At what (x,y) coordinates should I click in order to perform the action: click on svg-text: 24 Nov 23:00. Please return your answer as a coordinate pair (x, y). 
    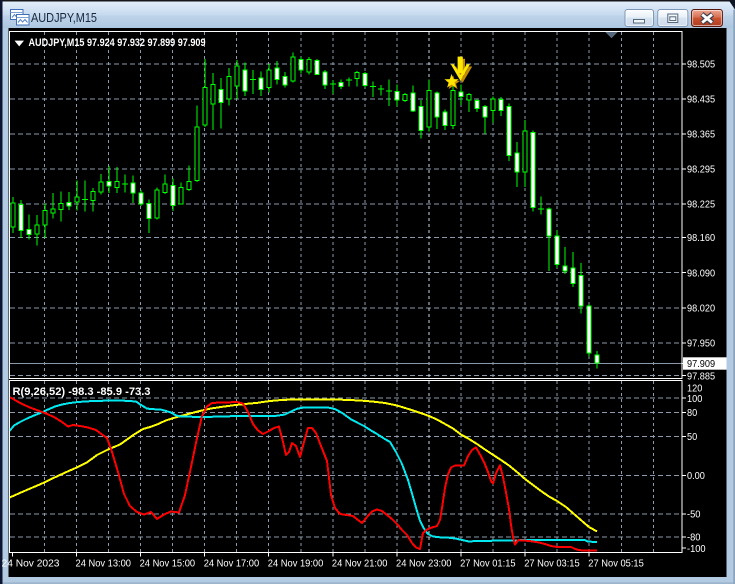
    Looking at the image, I should click on (424, 564).